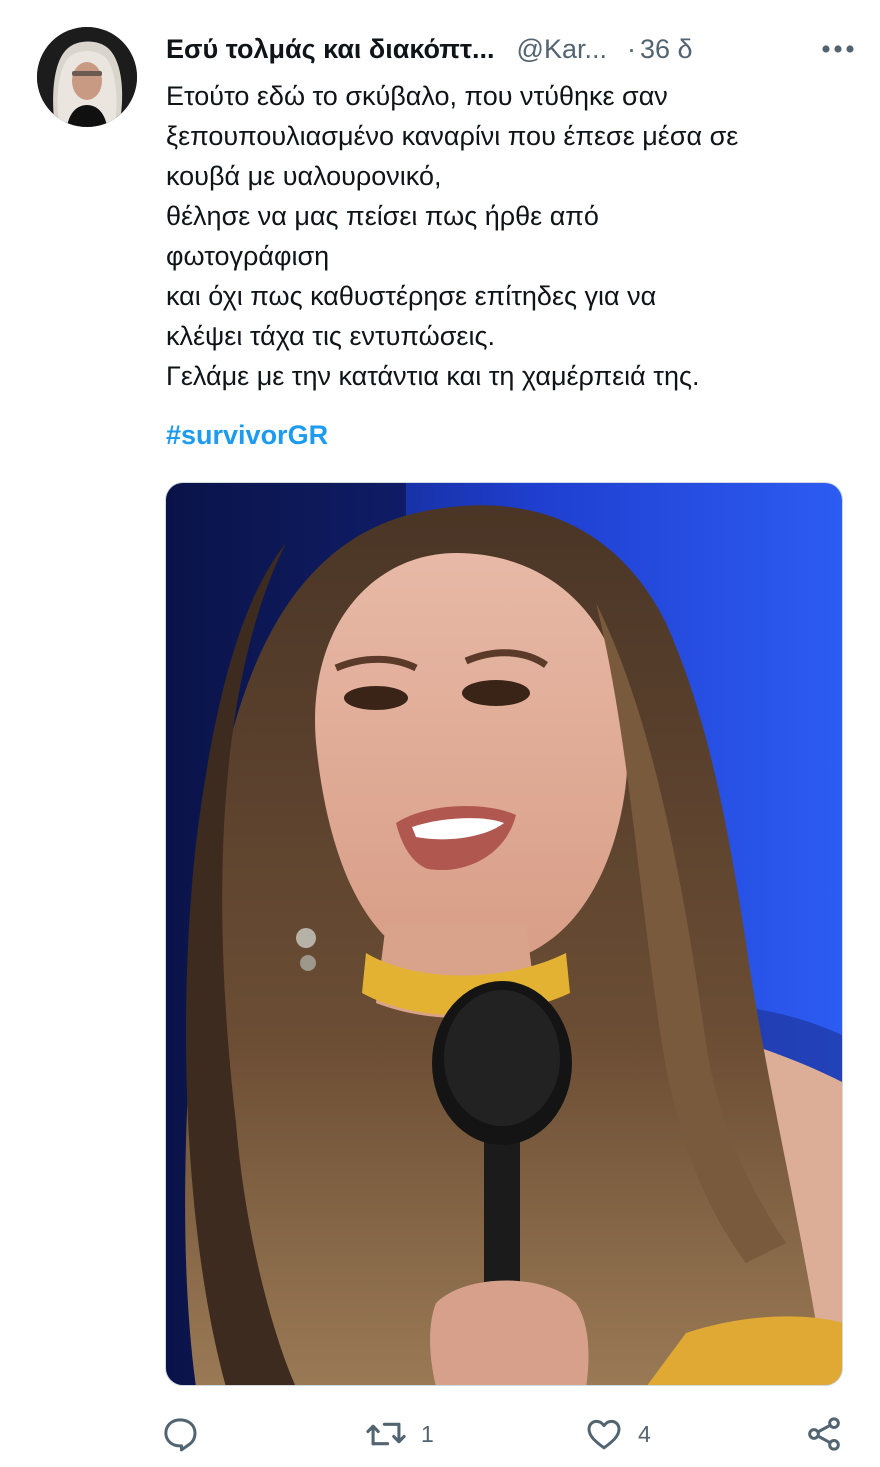  What do you see at coordinates (386, 1434) in the screenshot?
I see `retweet-icon` at bounding box center [386, 1434].